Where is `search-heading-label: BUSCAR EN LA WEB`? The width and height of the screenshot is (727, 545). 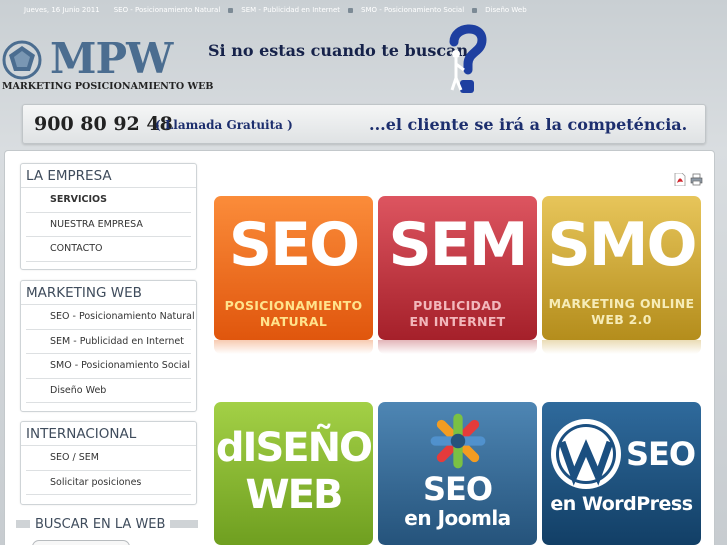
search-heading-label: BUSCAR EN LA WEB is located at coordinates (100, 524).